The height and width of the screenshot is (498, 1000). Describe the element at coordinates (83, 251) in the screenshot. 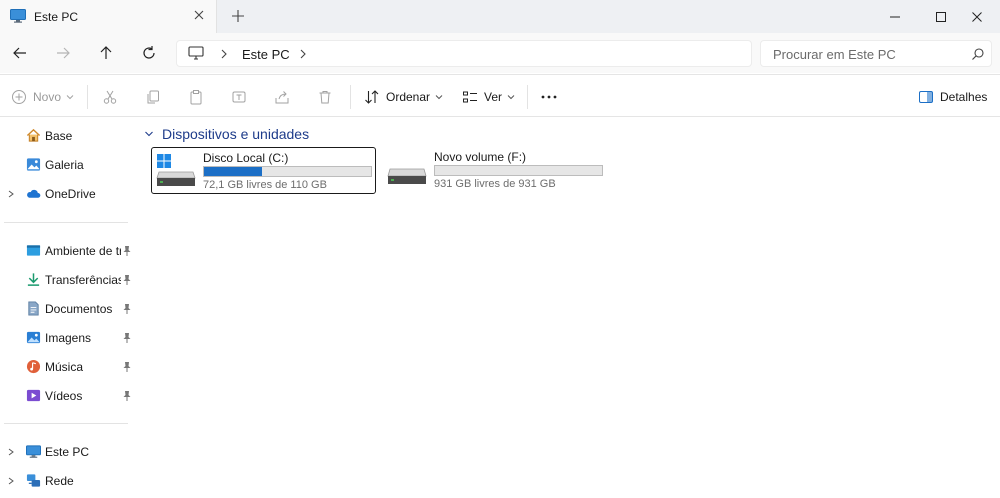

I see `sidebar-item-label: Ambiente de trabalho` at that location.